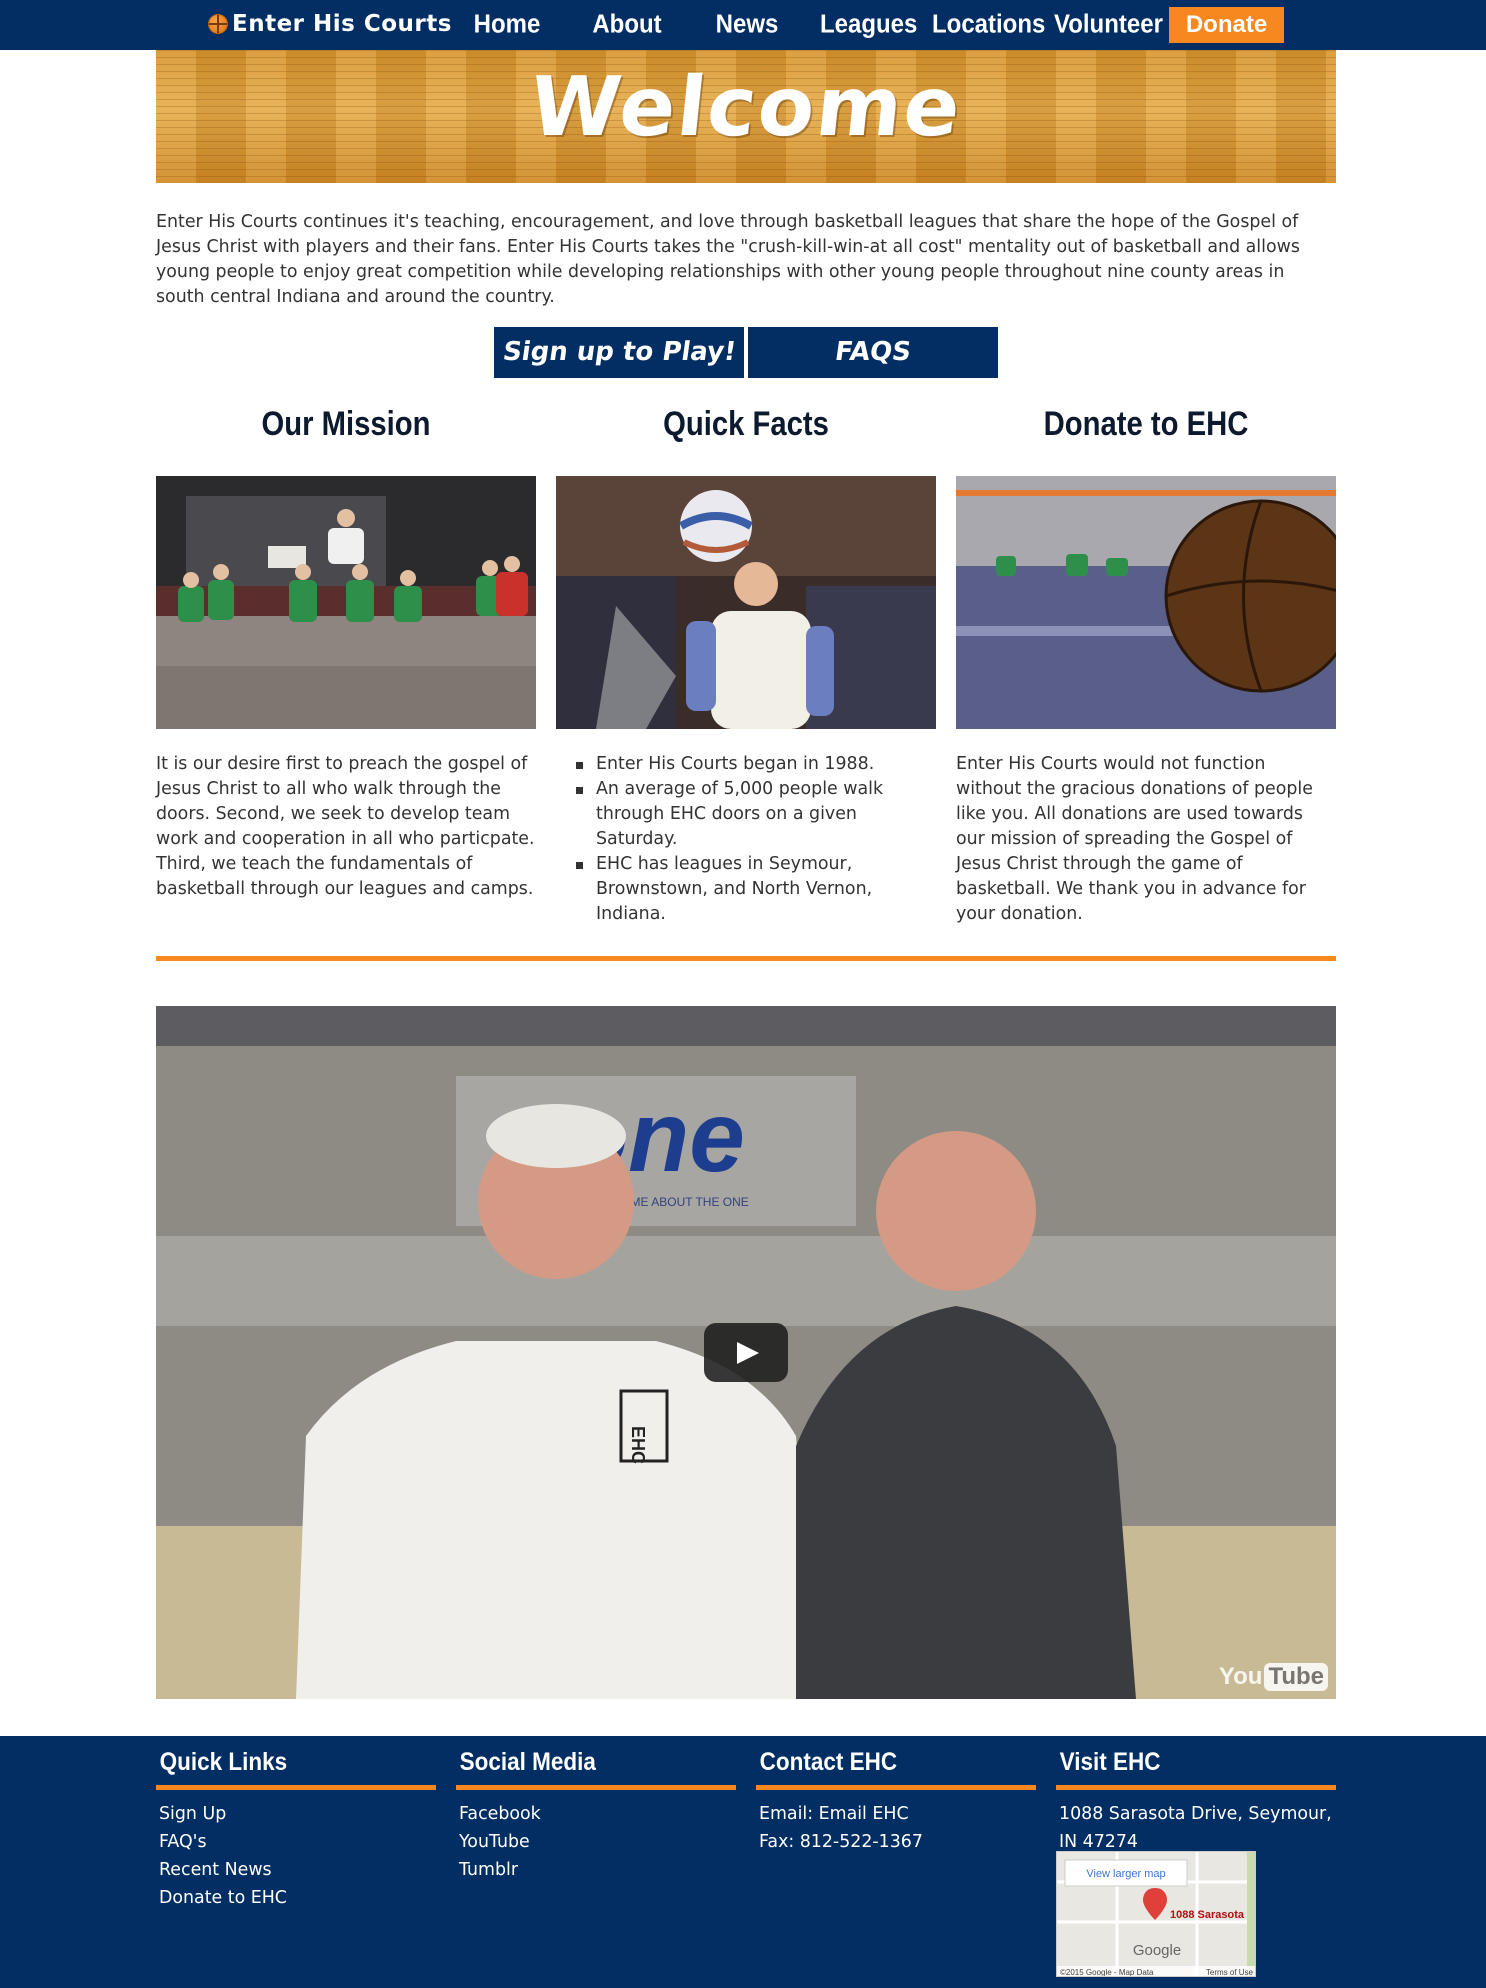 Image resolution: width=1486 pixels, height=1988 pixels. Describe the element at coordinates (988, 26) in the screenshot. I see `nav-locations: Locations` at that location.